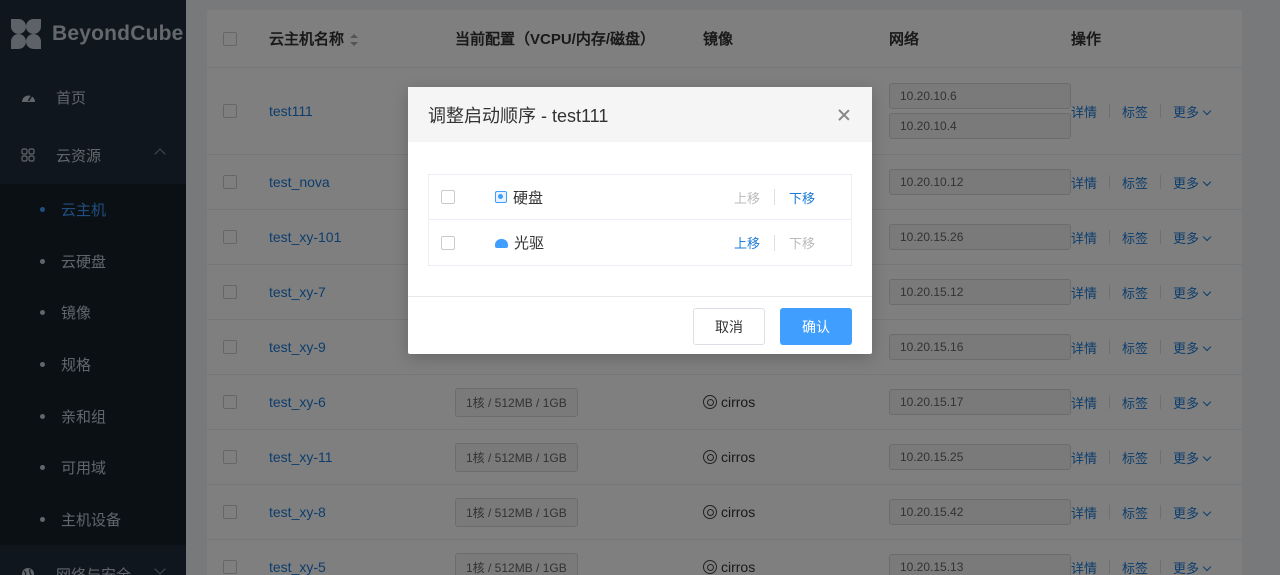  What do you see at coordinates (501, 243) in the screenshot?
I see `cdrom-icon` at bounding box center [501, 243].